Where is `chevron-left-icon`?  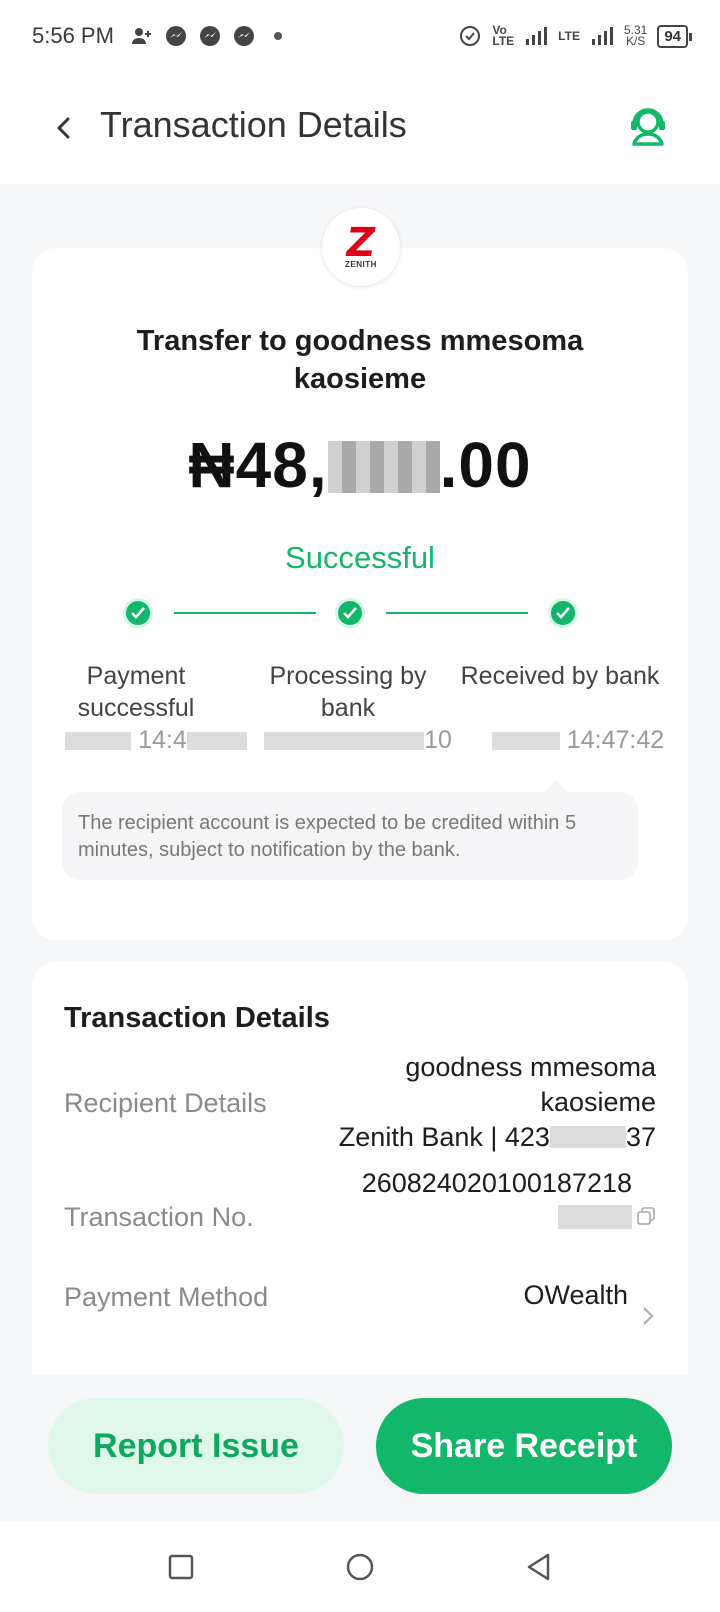
chevron-left-icon is located at coordinates (63, 128).